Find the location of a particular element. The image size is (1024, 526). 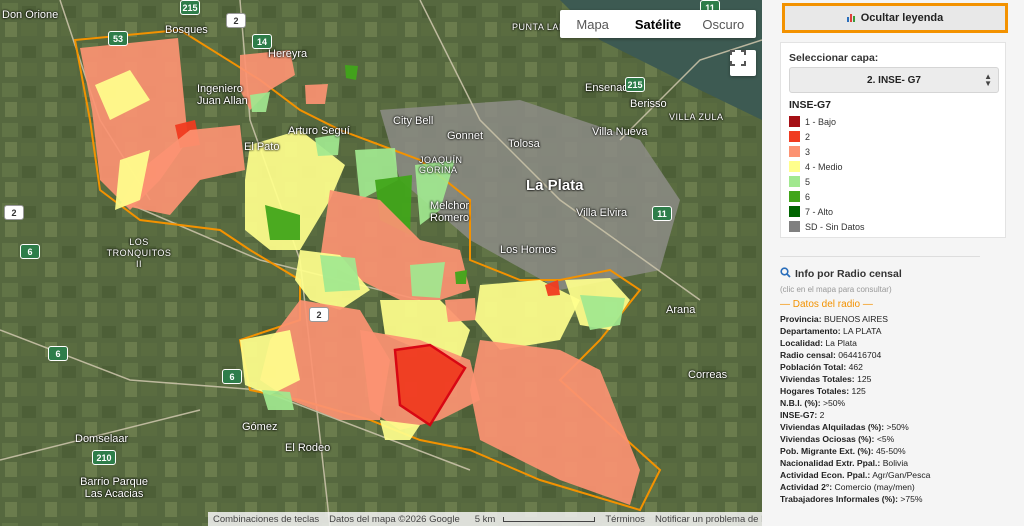

info-row: Pob. Migrante Ext. (%): 45-50% is located at coordinates (880, 452).